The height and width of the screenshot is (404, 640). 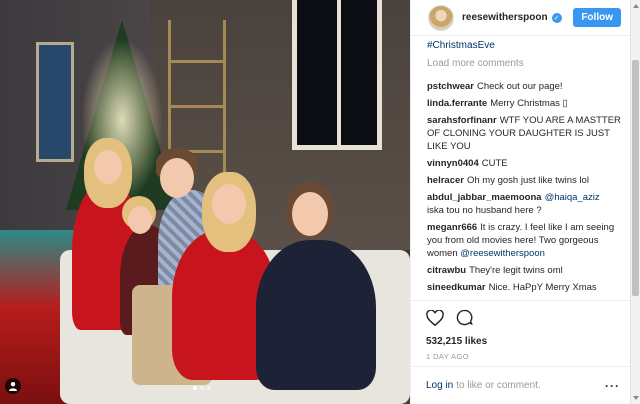 I want to click on tag-person-icon, so click(x=13, y=386).